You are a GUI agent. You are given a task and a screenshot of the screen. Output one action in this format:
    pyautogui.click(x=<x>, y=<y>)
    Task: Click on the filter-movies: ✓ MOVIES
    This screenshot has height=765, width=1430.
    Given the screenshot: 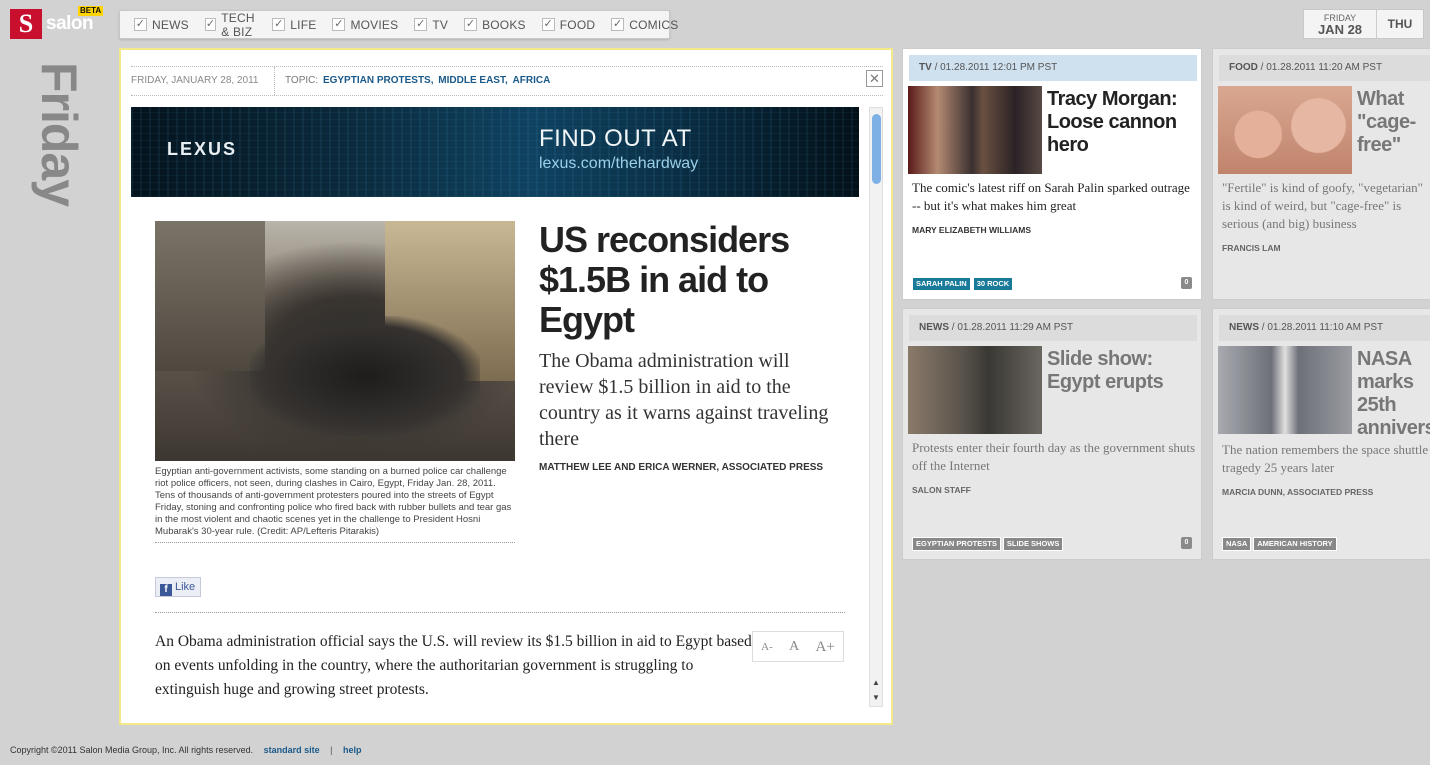 What is the action you would take?
    pyautogui.click(x=365, y=25)
    